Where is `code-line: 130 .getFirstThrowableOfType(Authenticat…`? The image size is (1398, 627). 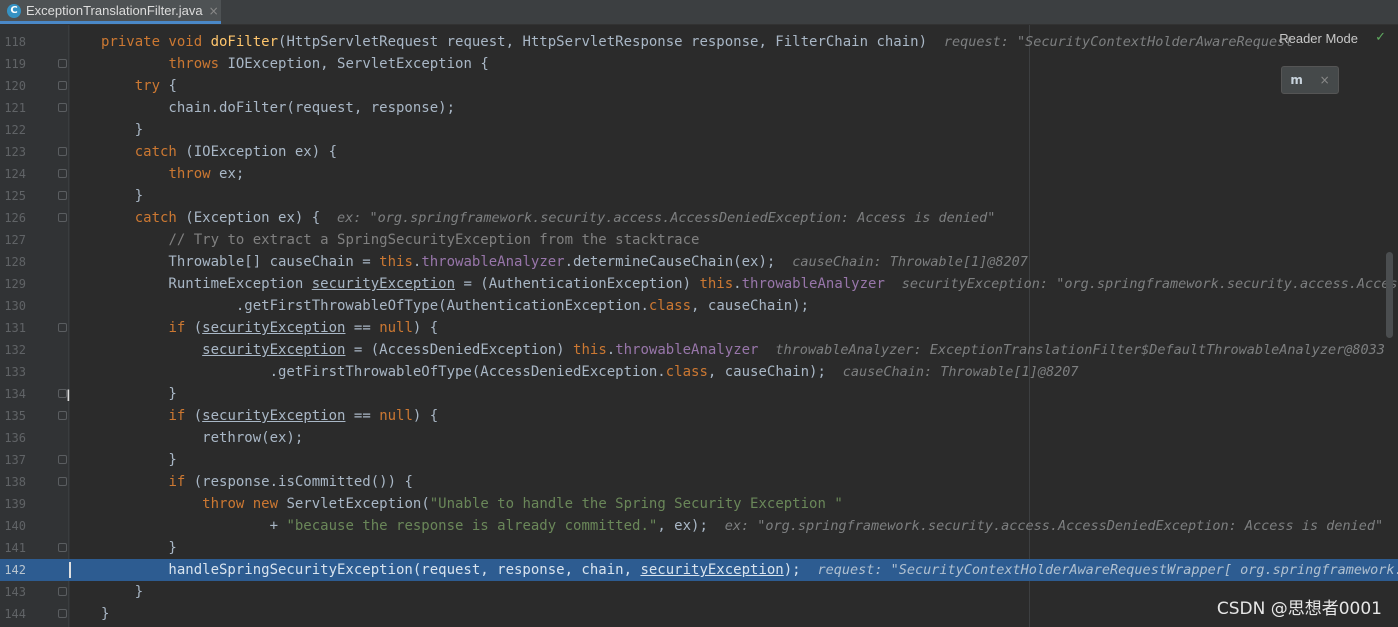
code-line: 130 .getFirstThrowableOfType(Authenticat… is located at coordinates (699, 306).